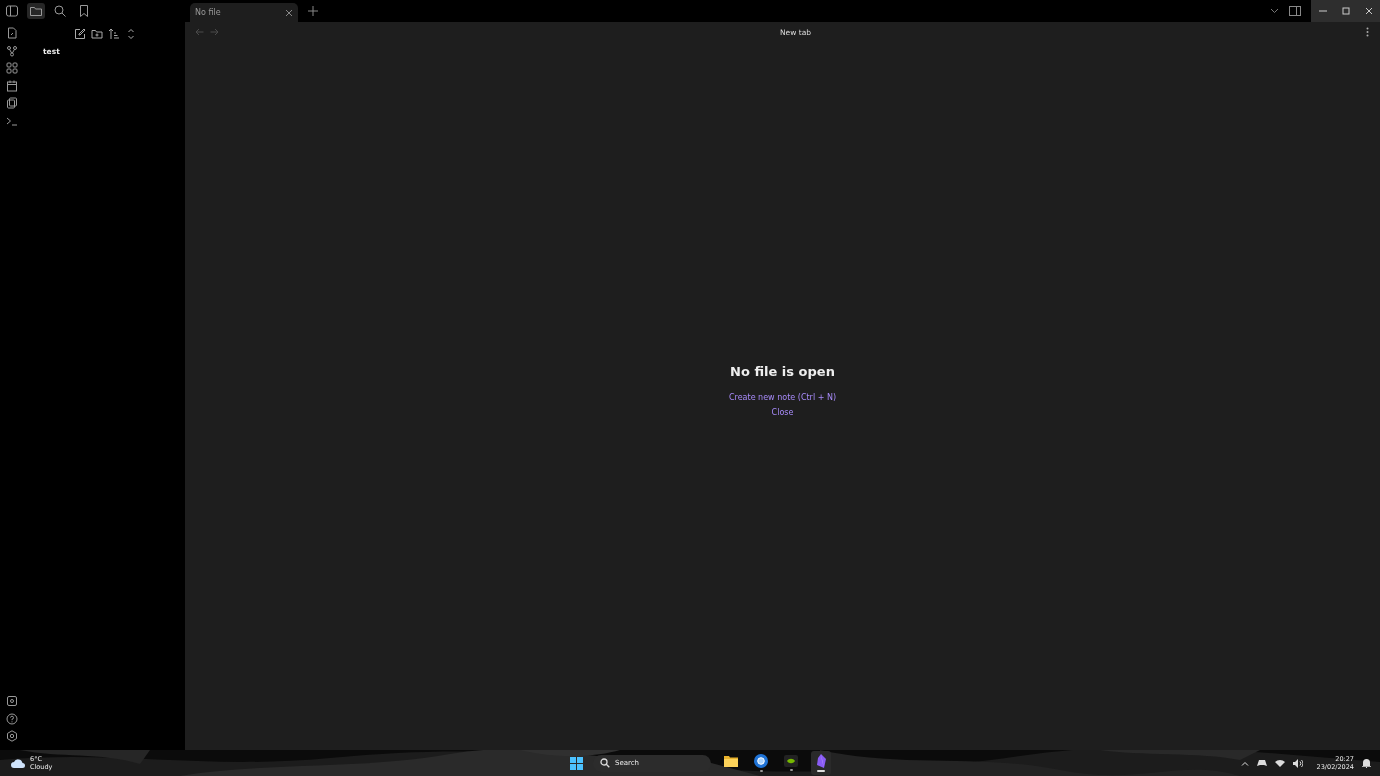  Describe the element at coordinates (1279, 763) in the screenshot. I see `wifi-icon` at that location.